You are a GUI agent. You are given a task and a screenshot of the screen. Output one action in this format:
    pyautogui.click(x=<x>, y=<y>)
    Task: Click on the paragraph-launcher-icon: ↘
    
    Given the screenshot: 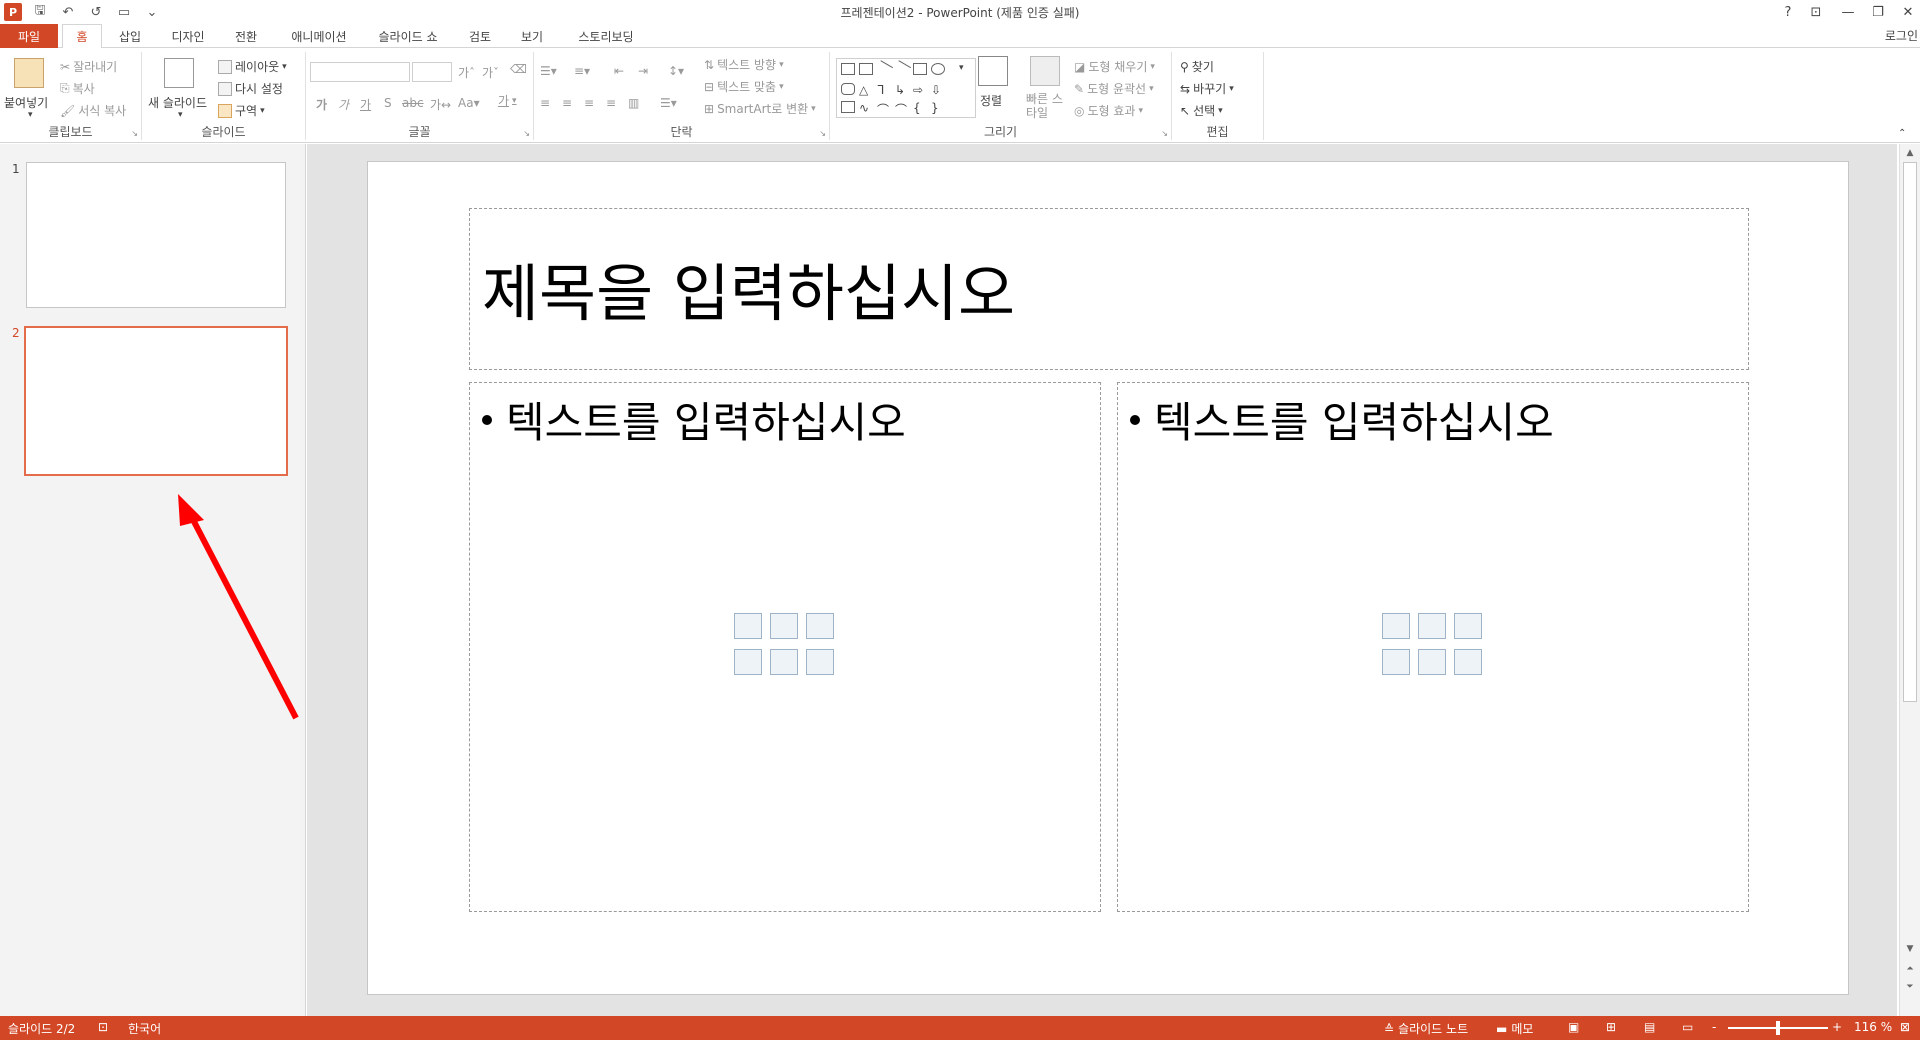 What is the action you would take?
    pyautogui.click(x=822, y=133)
    